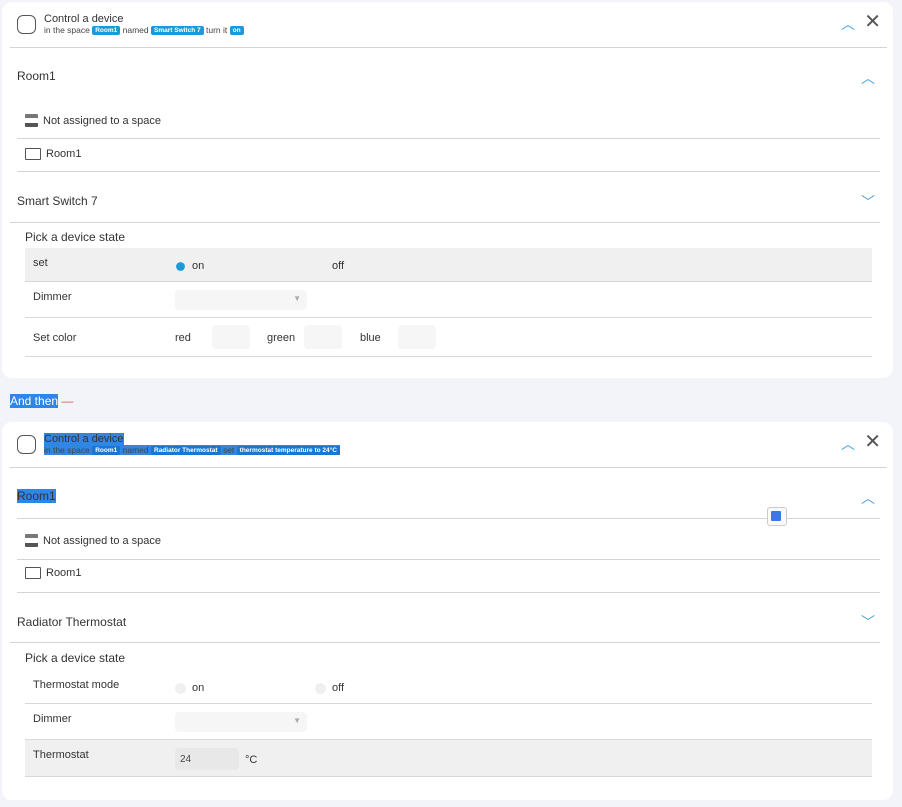 The height and width of the screenshot is (807, 902). Describe the element at coordinates (448, 758) in the screenshot. I see `state-row-thermostat: Thermostat 24 °C` at that location.